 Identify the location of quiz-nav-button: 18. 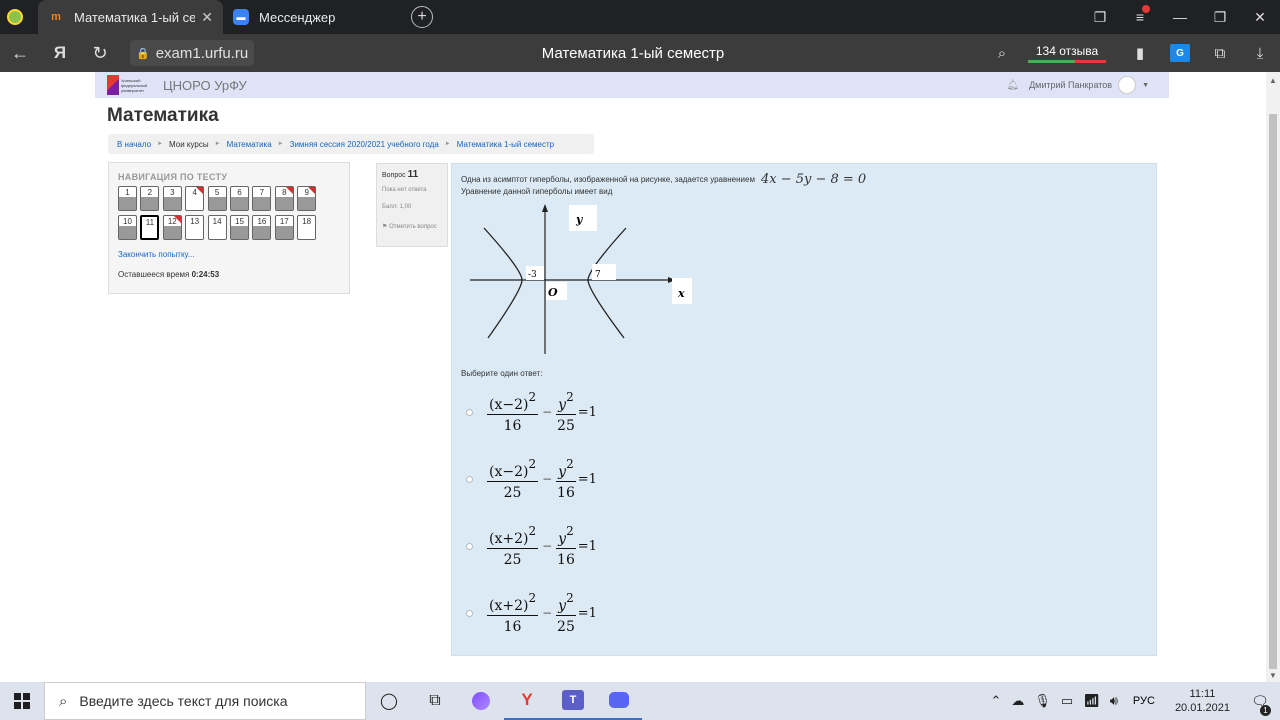
(307, 227).